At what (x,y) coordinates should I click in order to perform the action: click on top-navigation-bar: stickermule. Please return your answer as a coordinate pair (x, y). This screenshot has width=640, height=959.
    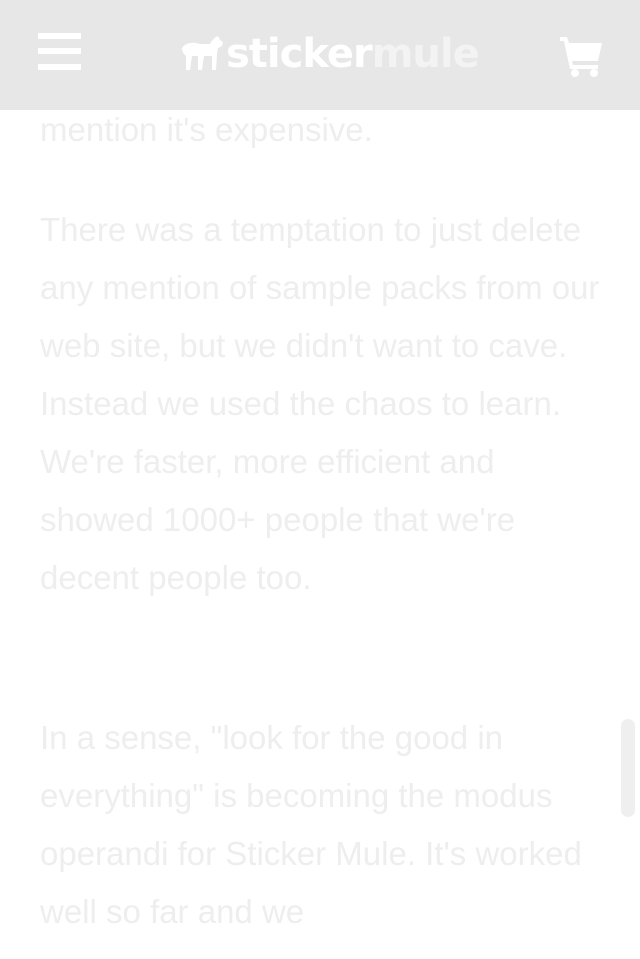
    Looking at the image, I should click on (320, 55).